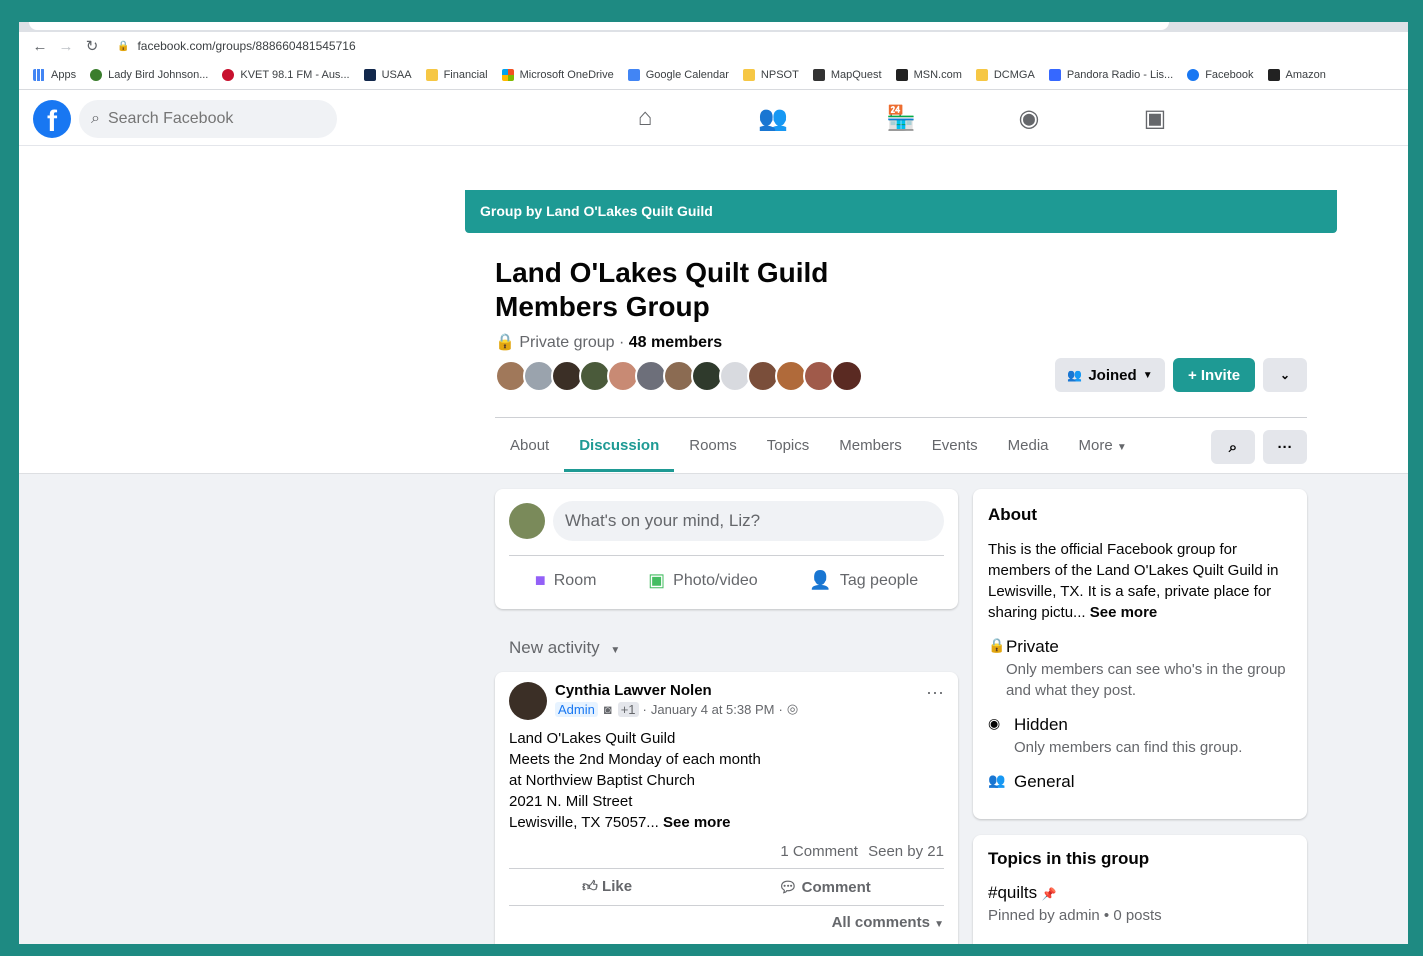 Image resolution: width=1423 pixels, height=956 pixels. What do you see at coordinates (697, 822) in the screenshot?
I see `see-more-link: See more` at bounding box center [697, 822].